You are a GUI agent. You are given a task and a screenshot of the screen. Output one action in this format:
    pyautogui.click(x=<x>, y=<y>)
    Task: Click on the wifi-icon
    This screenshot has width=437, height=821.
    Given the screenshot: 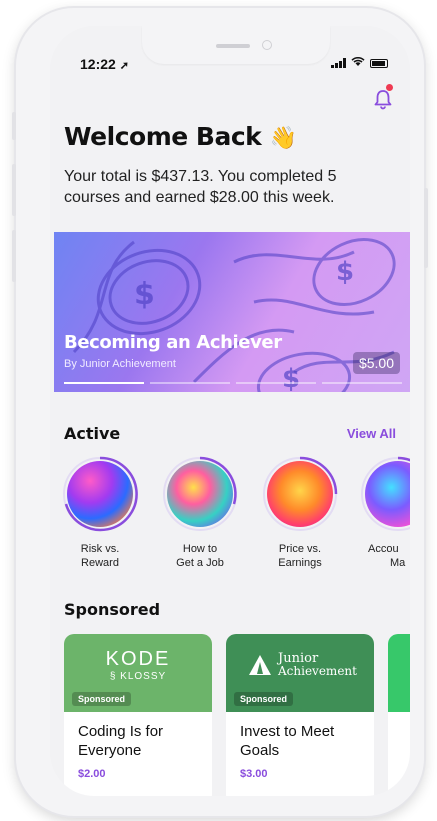 What is the action you would take?
    pyautogui.click(x=358, y=63)
    